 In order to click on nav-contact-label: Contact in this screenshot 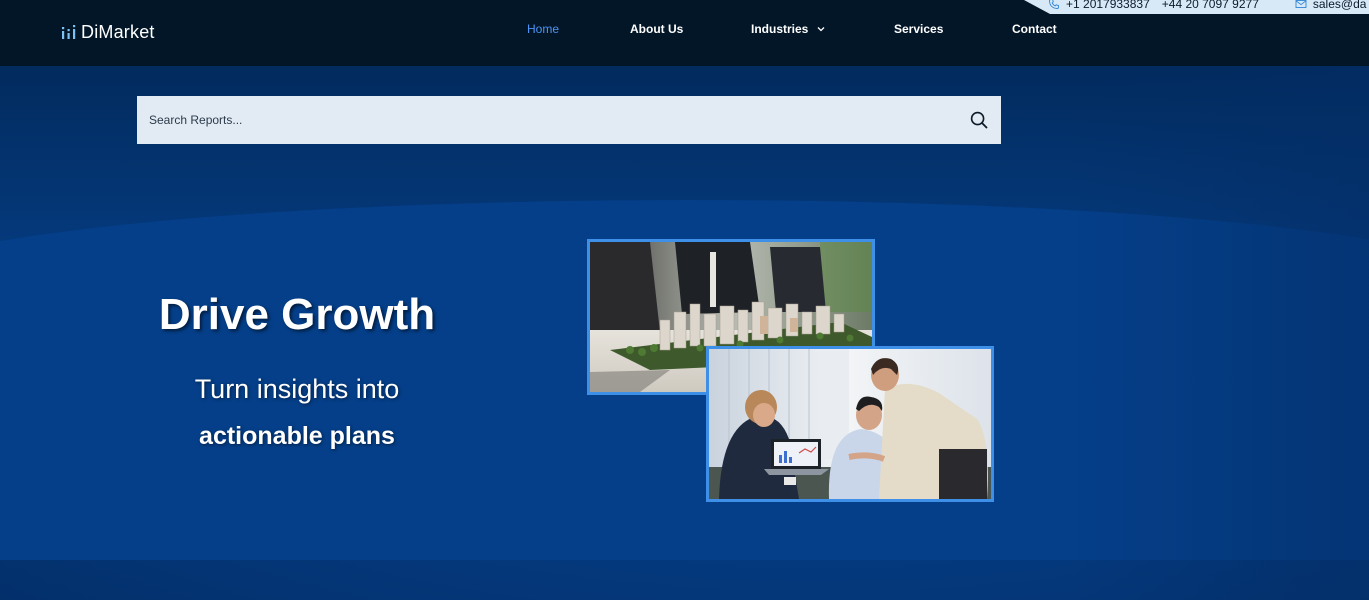, I will do `click(1034, 29)`.